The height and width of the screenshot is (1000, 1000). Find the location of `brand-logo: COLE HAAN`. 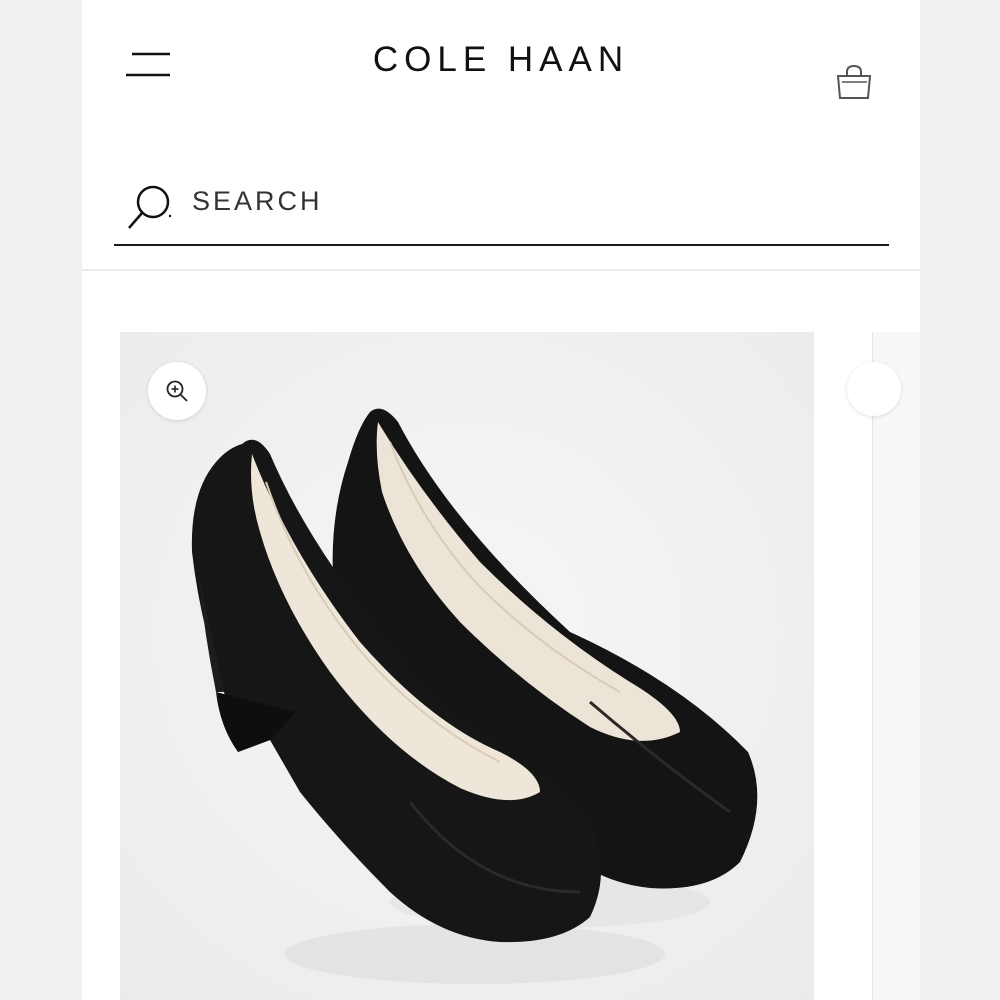

brand-logo: COLE HAAN is located at coordinates (501, 60).